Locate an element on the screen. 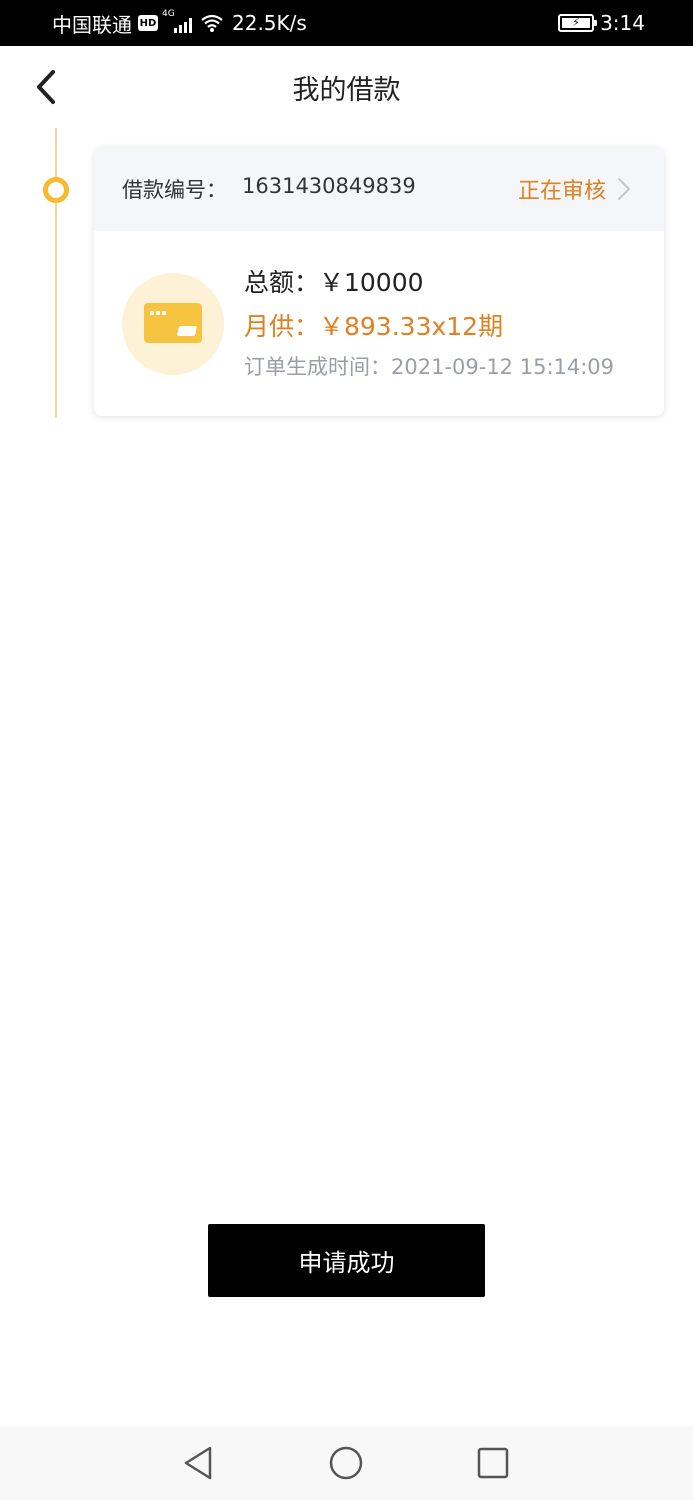 Image resolution: width=693 pixels, height=1500 pixels. card-icon-circle is located at coordinates (173, 324).